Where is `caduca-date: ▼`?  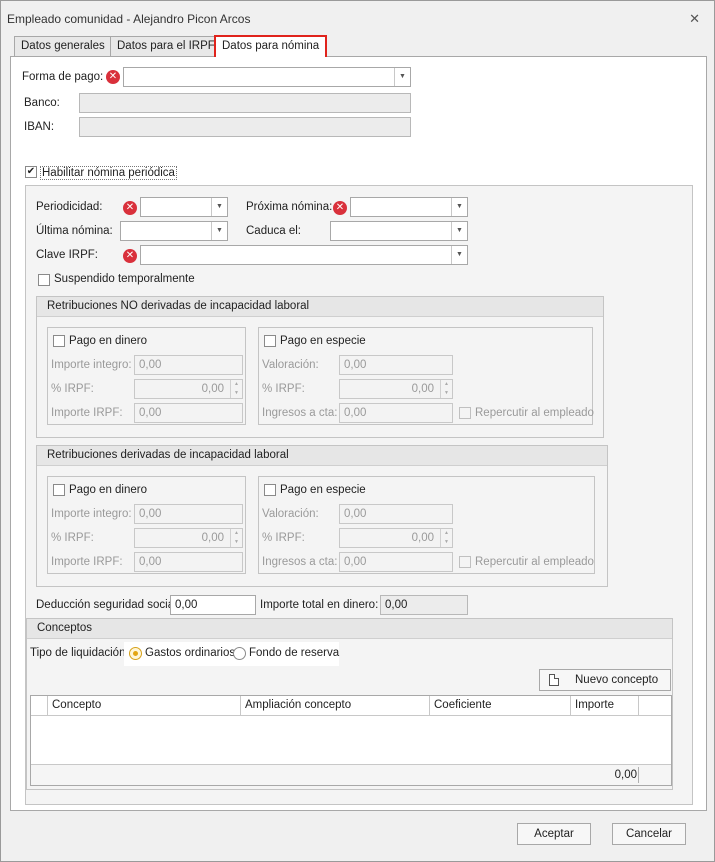
caduca-date: ▼ is located at coordinates (399, 231).